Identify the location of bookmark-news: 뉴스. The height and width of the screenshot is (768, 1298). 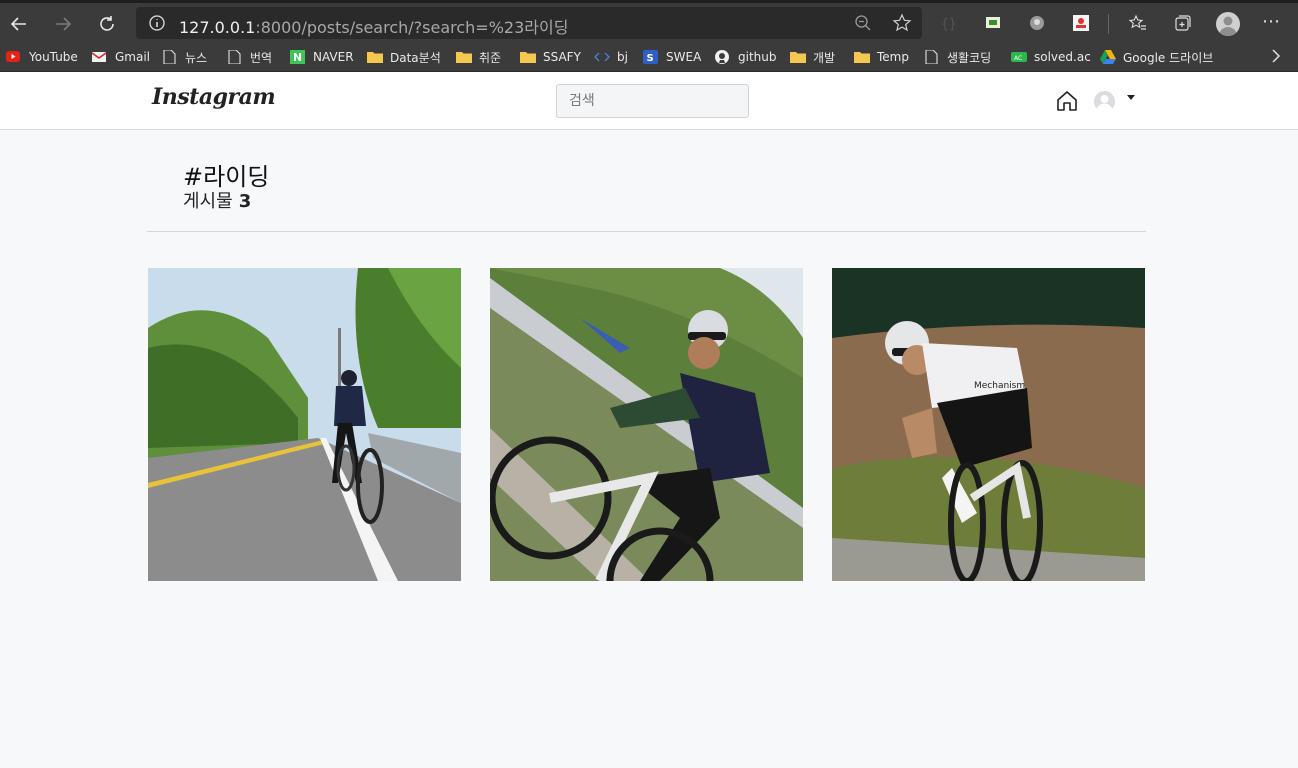
(184, 57).